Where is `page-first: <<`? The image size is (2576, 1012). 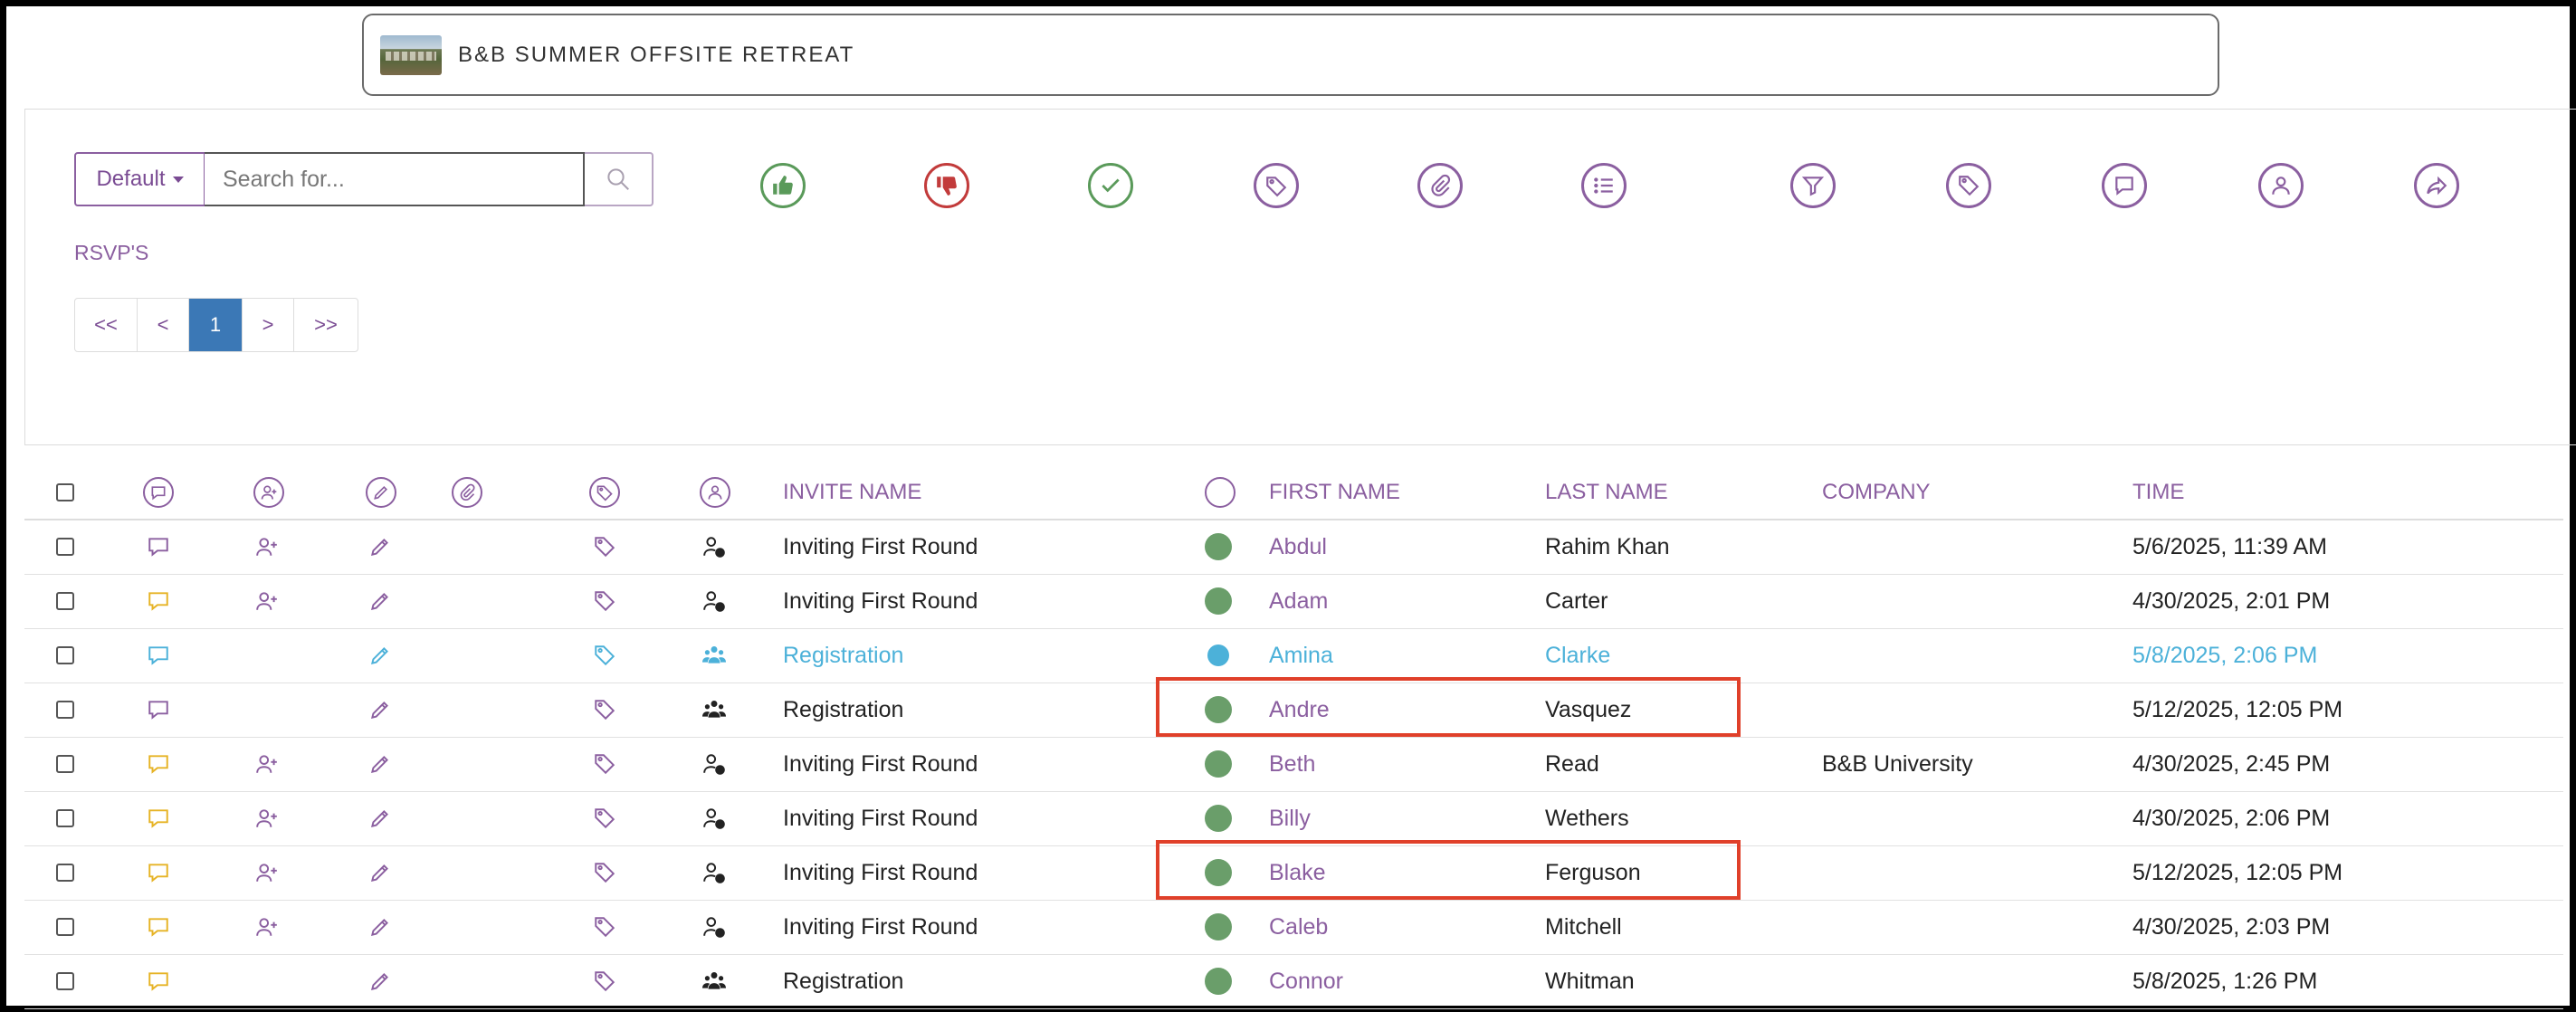 page-first: << is located at coordinates (106, 325).